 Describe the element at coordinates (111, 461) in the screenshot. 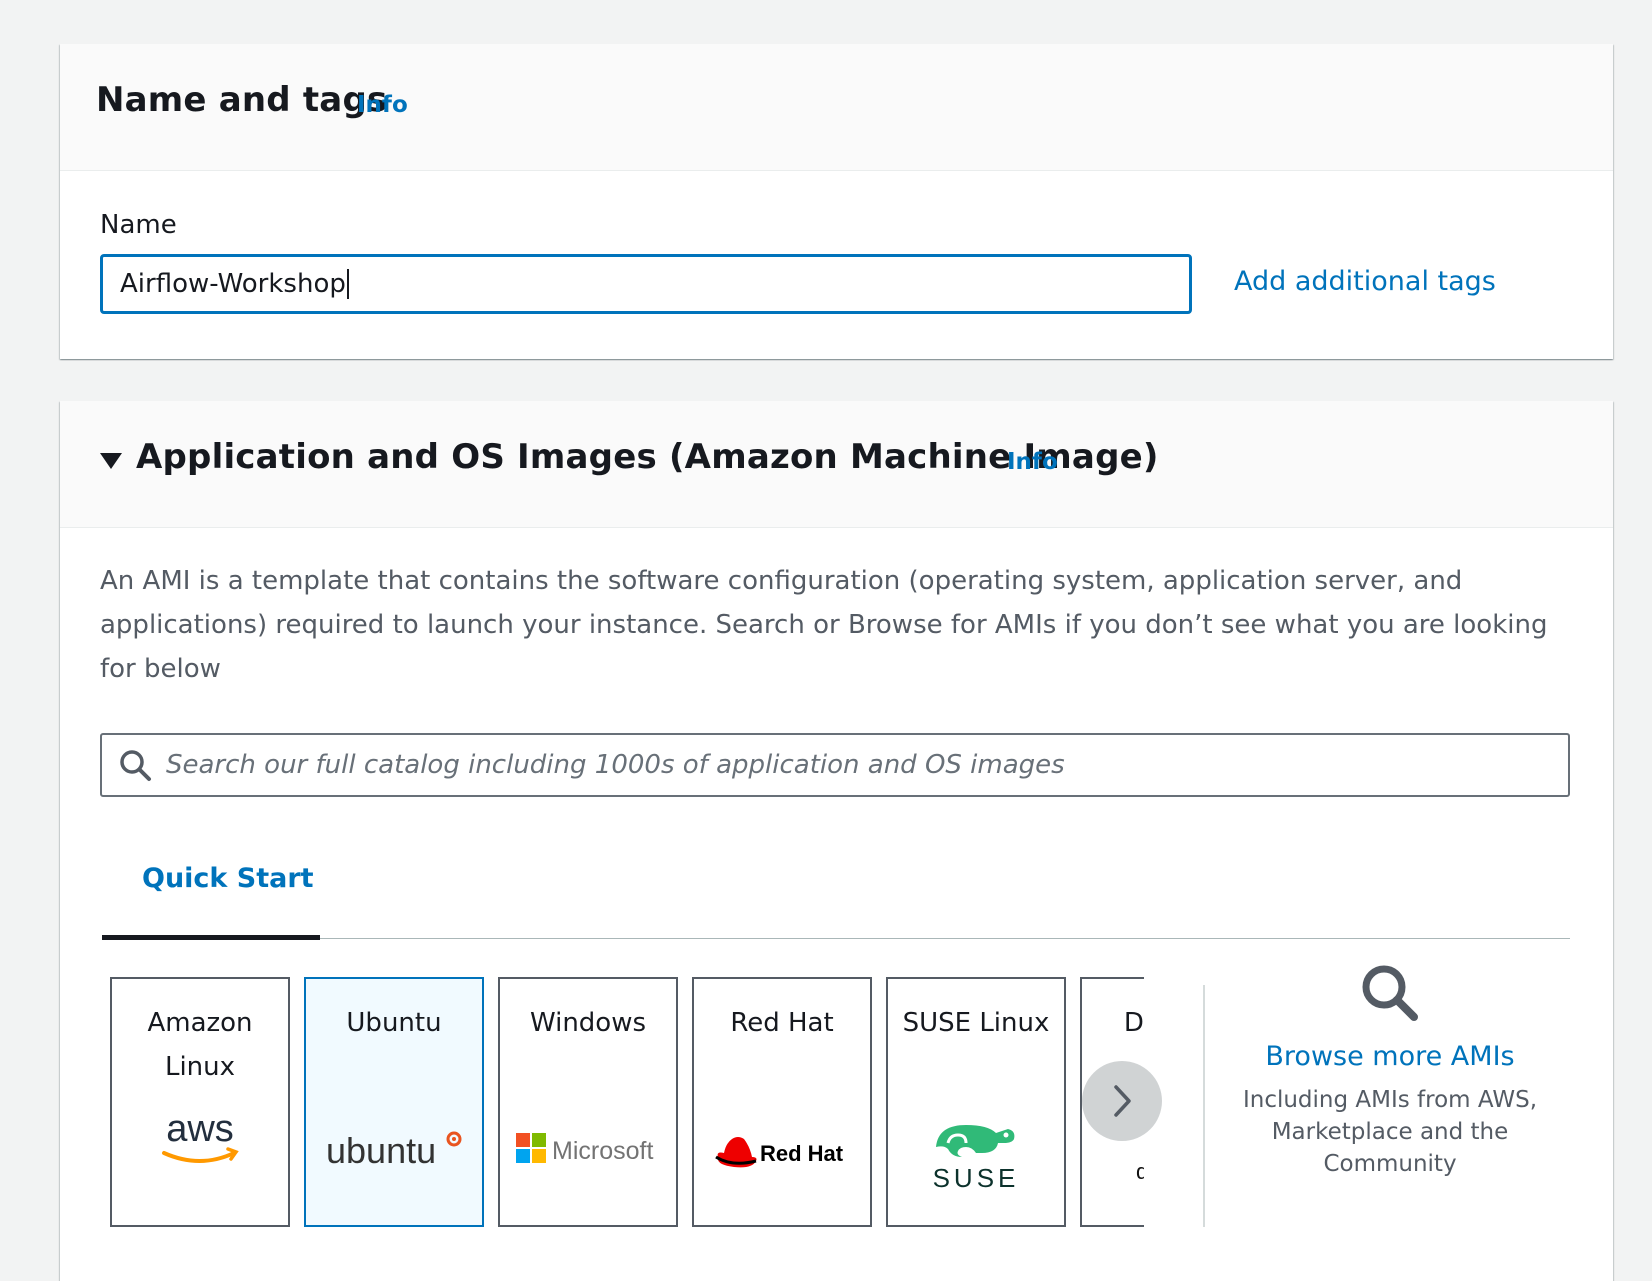

I see `collapse-triangle-icon` at that location.